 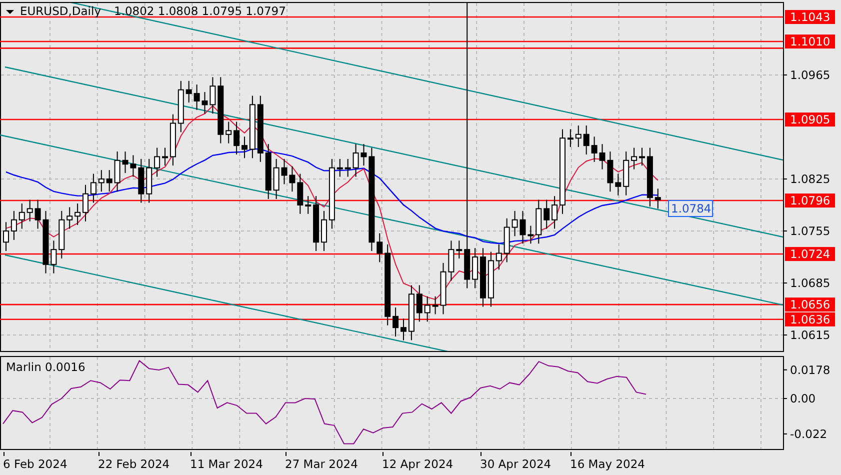 What do you see at coordinates (810, 75) in the screenshot?
I see `price-tick-label: 1.0965` at bounding box center [810, 75].